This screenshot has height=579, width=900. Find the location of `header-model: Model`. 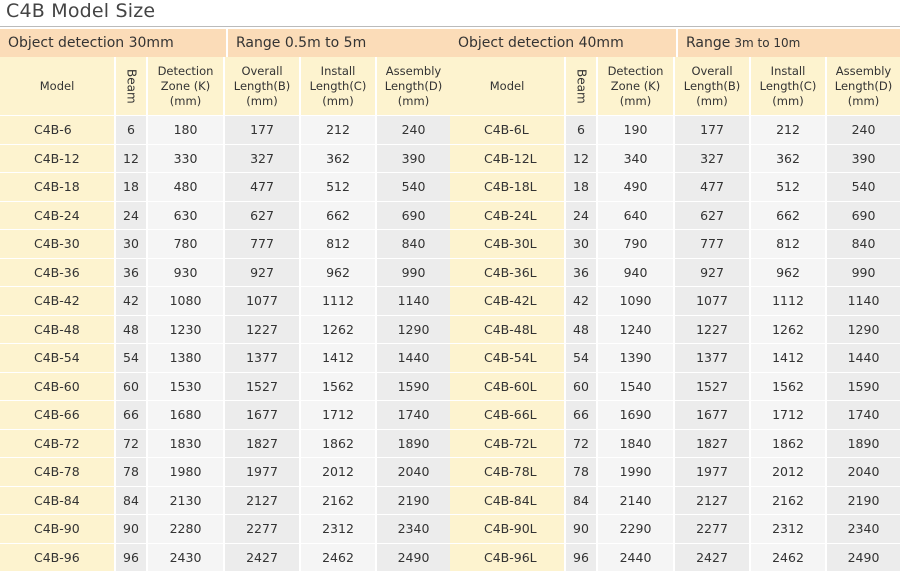

header-model: Model is located at coordinates (57, 86).